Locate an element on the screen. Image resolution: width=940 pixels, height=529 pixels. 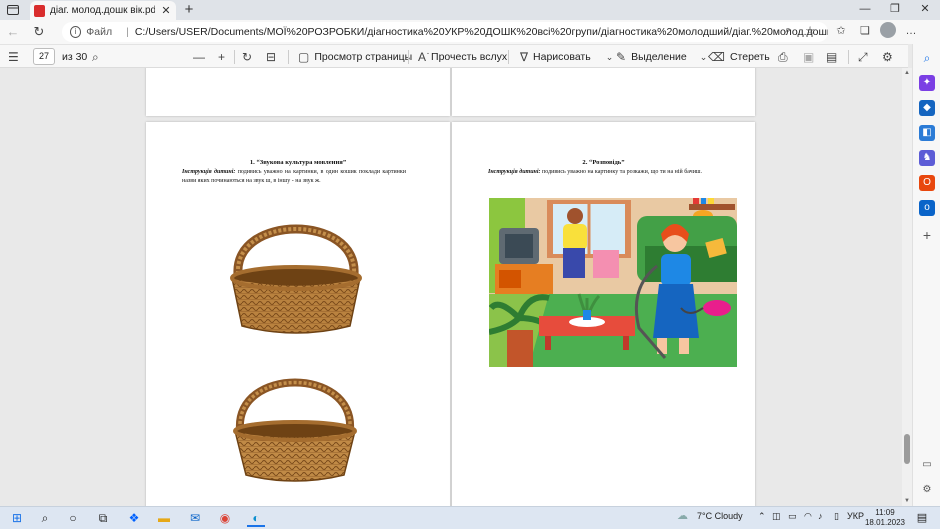
file-explorer-icon: ▬ is located at coordinates (164, 518).